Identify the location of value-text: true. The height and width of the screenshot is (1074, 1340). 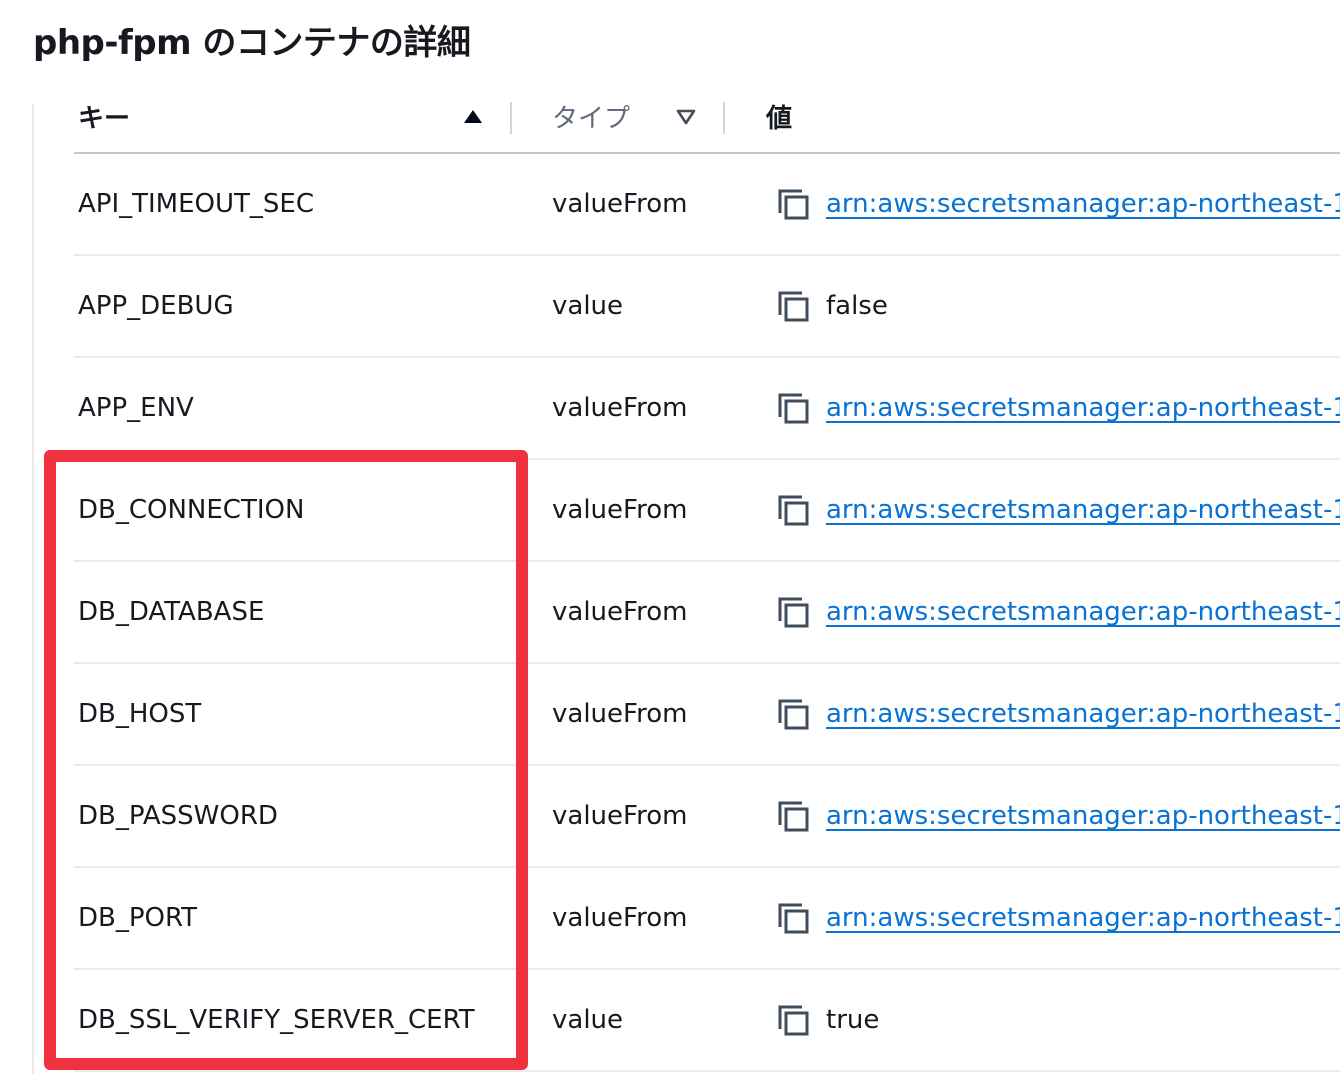
(853, 1020).